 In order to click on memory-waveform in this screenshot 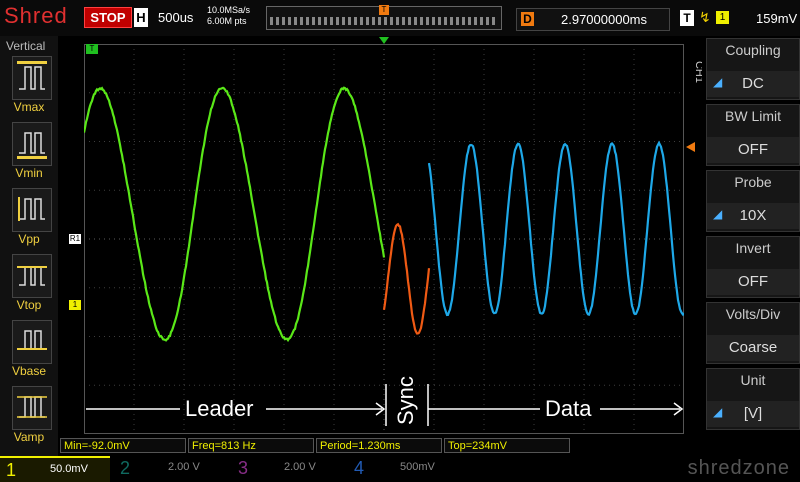, I will do `click(384, 21)`.